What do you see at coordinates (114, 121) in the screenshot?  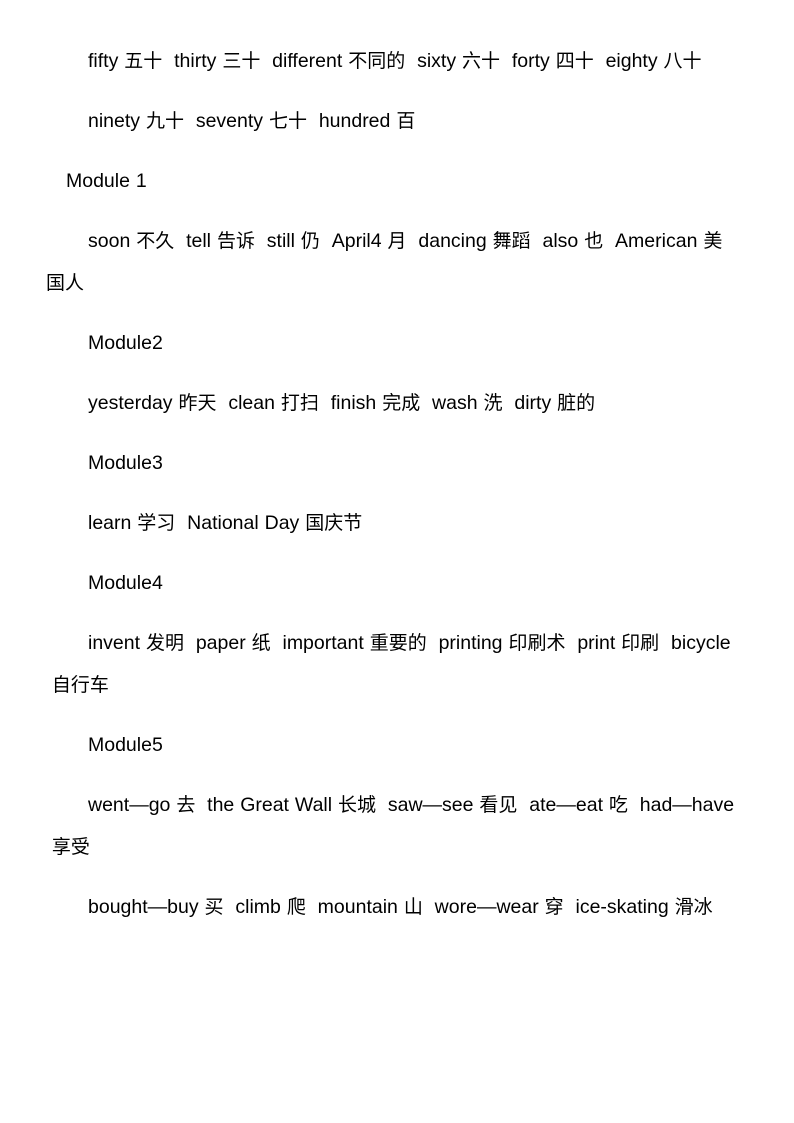 I see `vocab-term-en: ninety` at bounding box center [114, 121].